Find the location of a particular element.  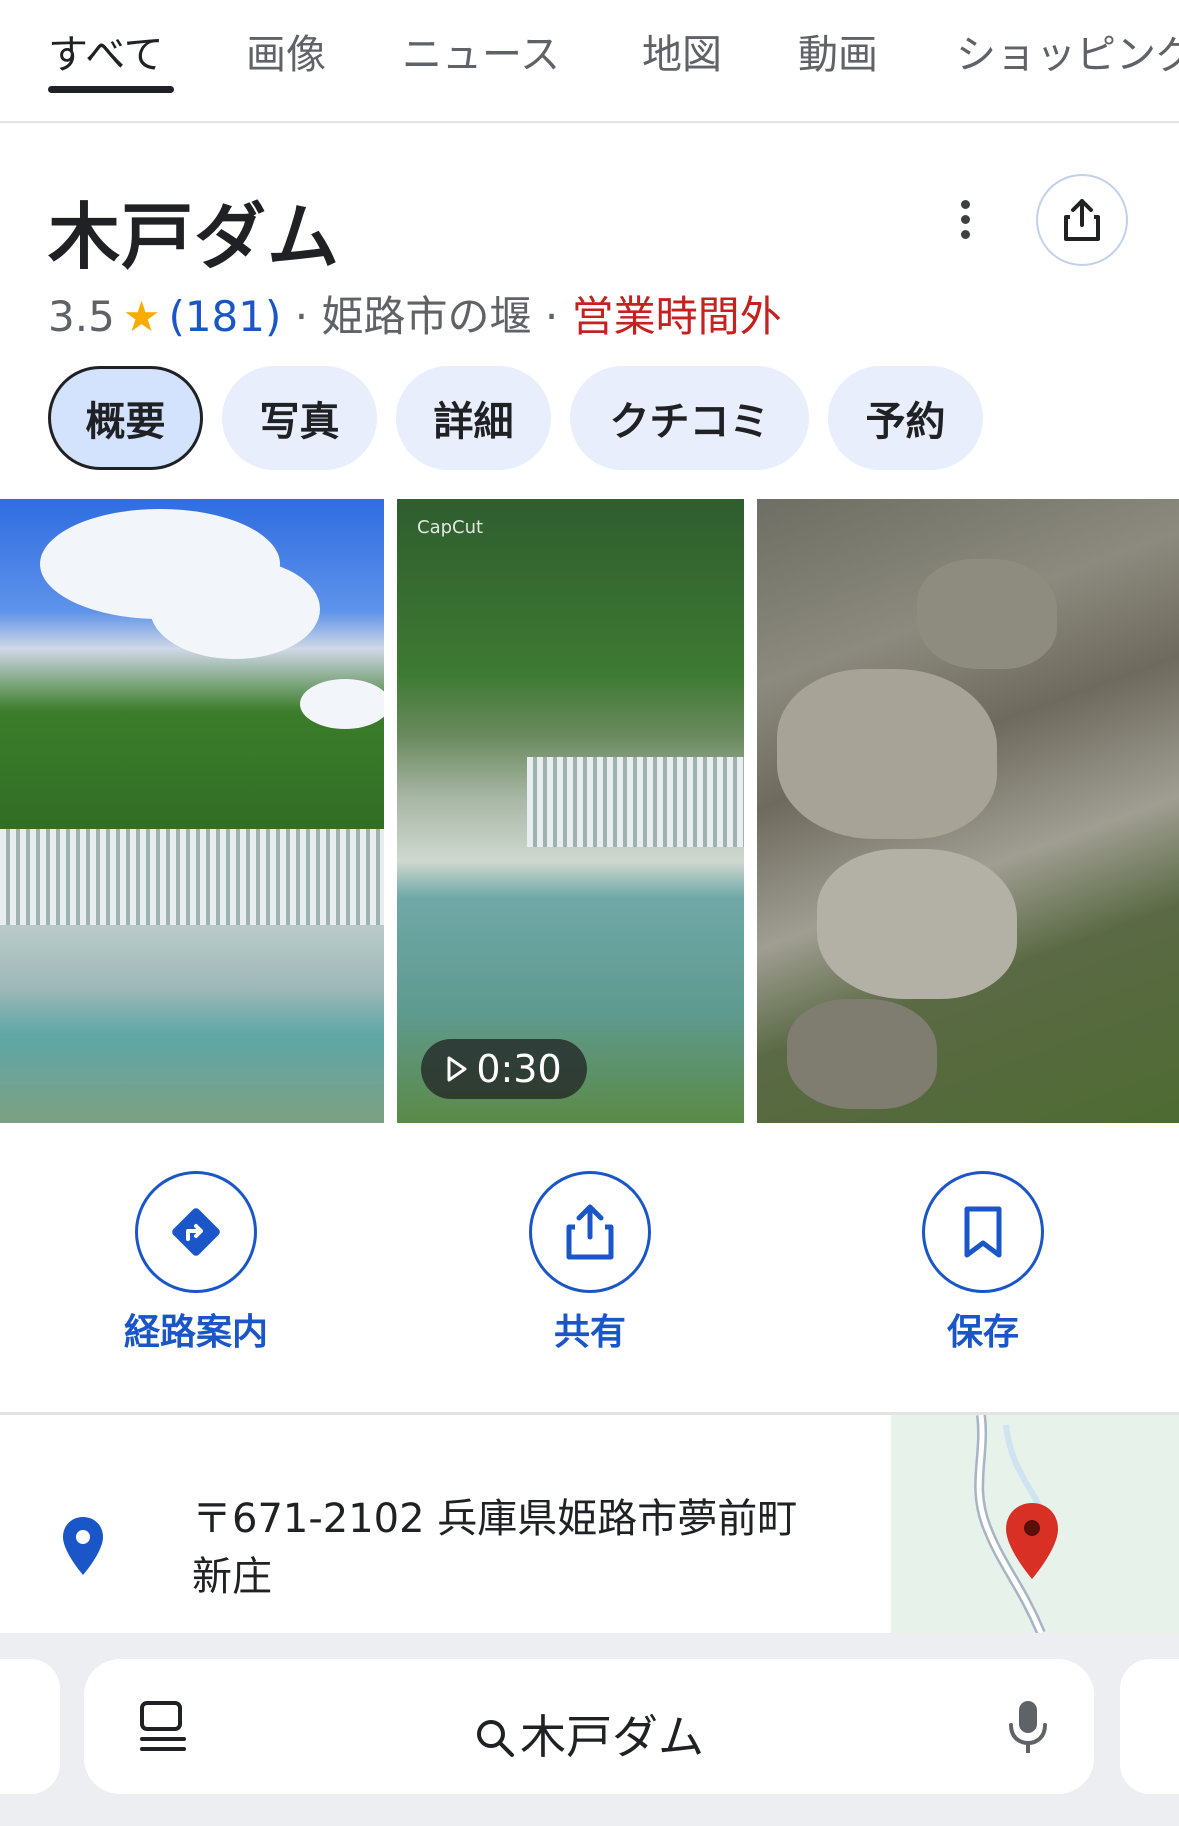

search-bar: 木戸ダム is located at coordinates (589, 1726).